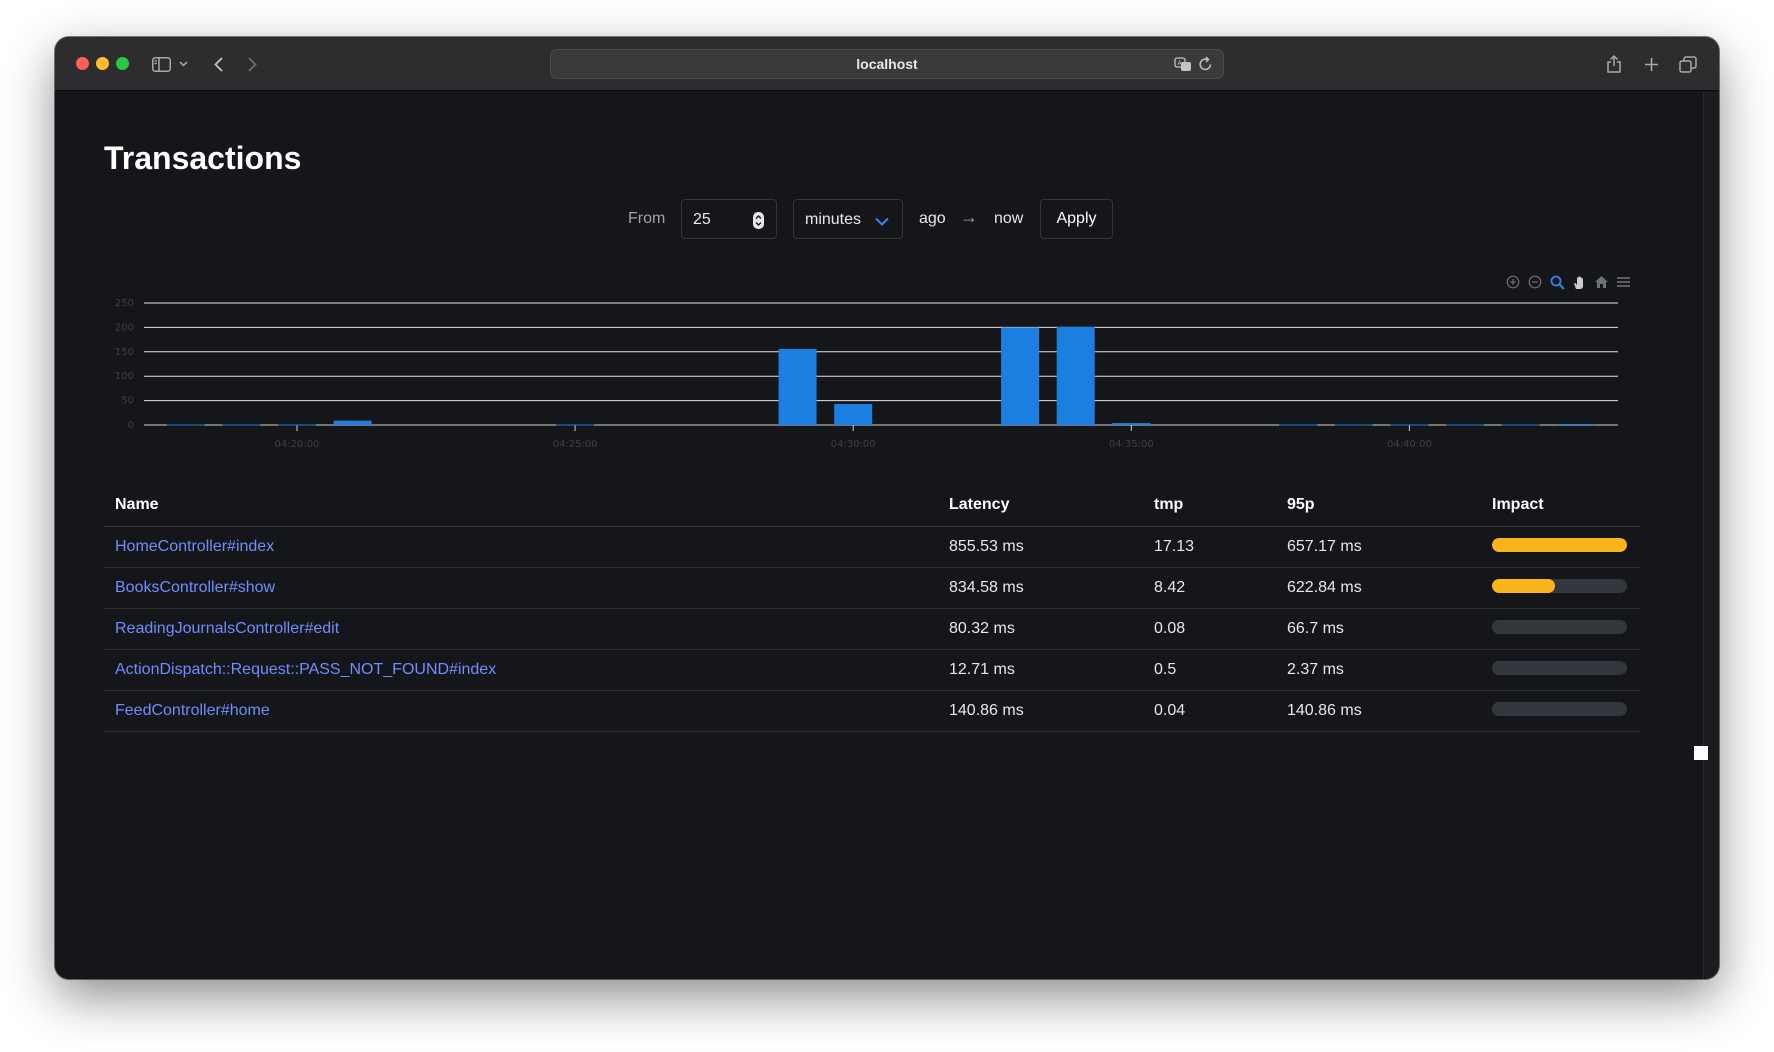  I want to click on x-tick-label: 04:30:00, so click(853, 444).